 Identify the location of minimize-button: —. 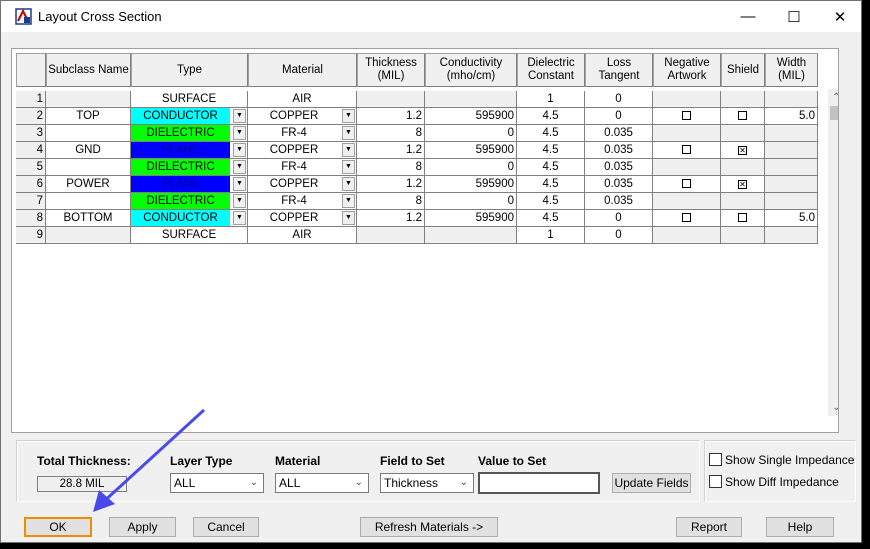
(748, 16).